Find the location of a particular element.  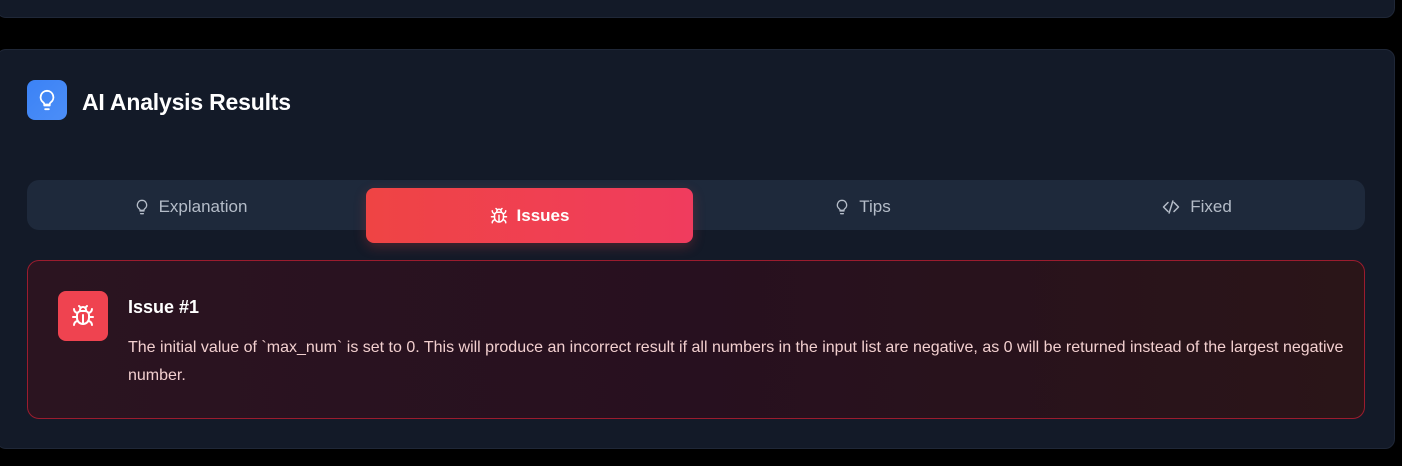

results-tabs: Explanation Issues Tips Fixed is located at coordinates (696, 211).